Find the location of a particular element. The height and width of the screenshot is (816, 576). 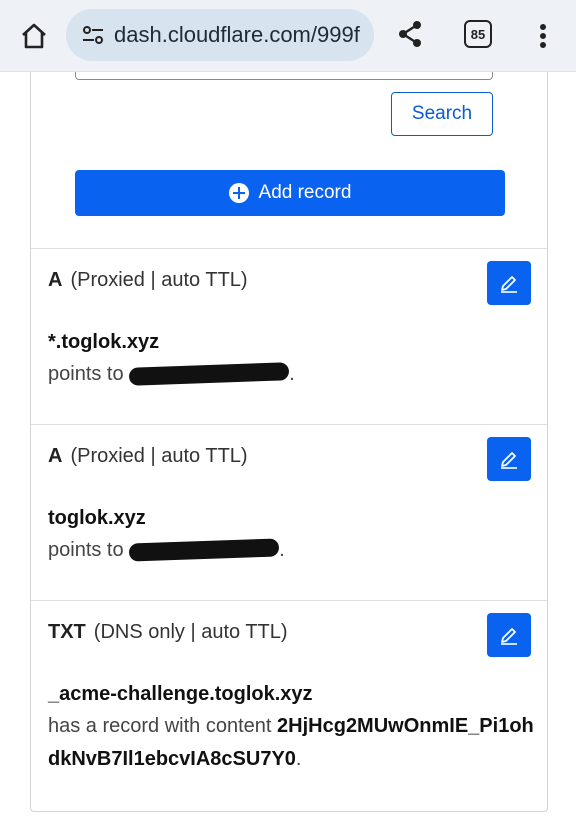

address-bar: dash.cloudflare.com/999f is located at coordinates (220, 35).